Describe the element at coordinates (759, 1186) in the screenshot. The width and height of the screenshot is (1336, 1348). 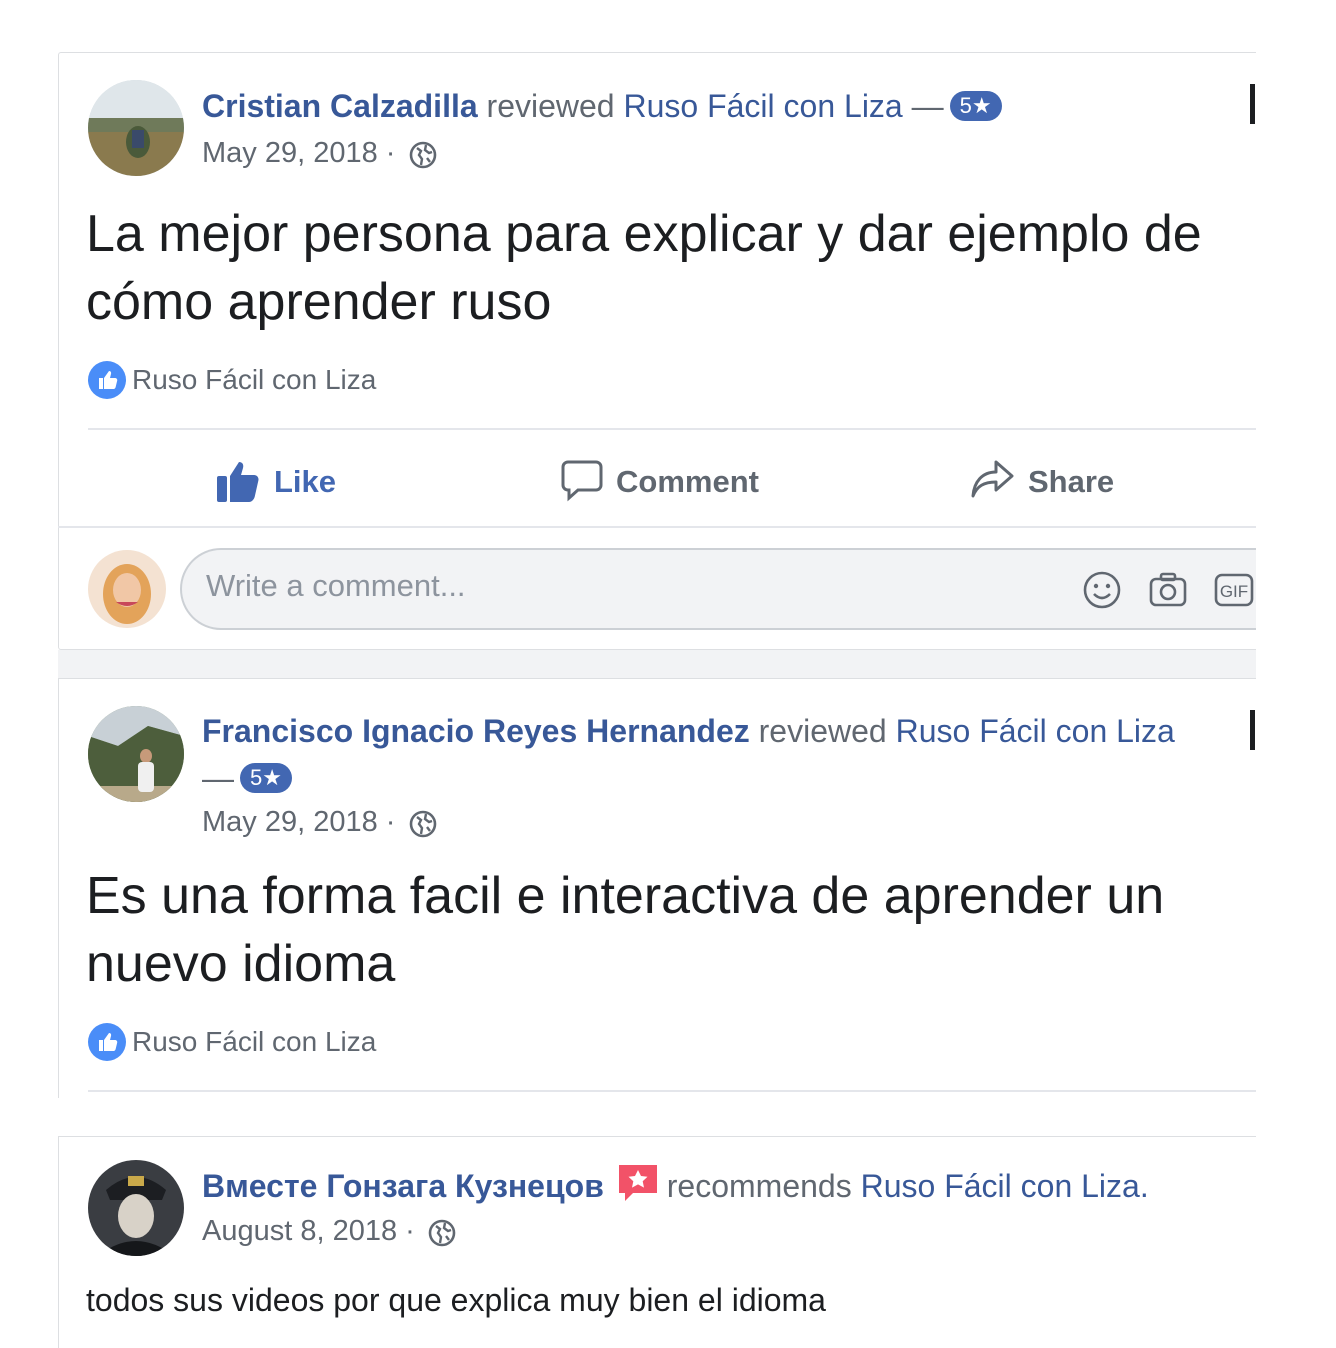
I see `review-action: recommends` at that location.